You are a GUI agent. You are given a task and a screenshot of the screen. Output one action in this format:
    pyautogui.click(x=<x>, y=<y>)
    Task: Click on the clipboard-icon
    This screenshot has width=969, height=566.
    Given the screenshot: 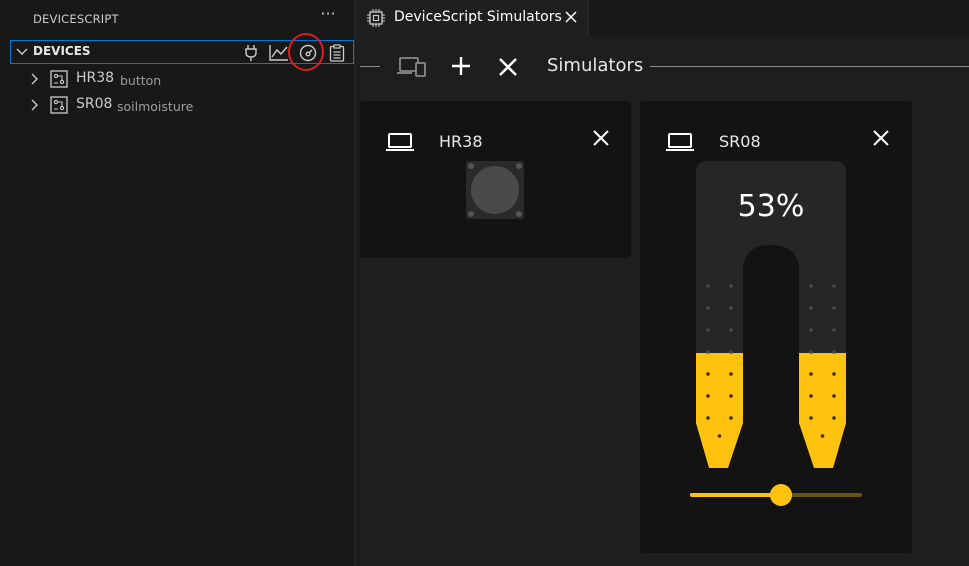 What is the action you would take?
    pyautogui.click(x=337, y=53)
    